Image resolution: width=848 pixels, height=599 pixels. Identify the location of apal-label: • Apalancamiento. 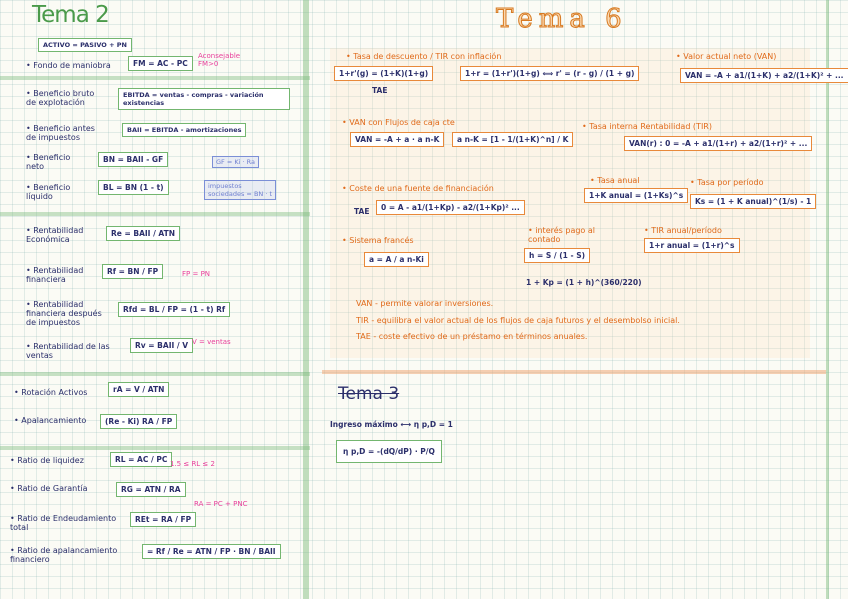
(50, 420).